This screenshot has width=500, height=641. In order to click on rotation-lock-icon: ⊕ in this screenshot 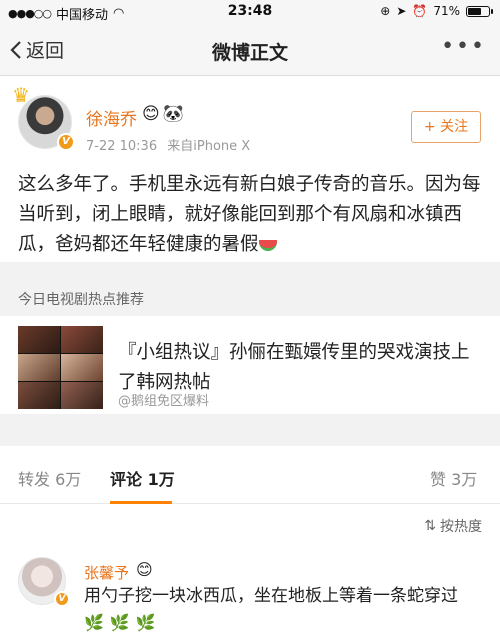, I will do `click(385, 11)`.